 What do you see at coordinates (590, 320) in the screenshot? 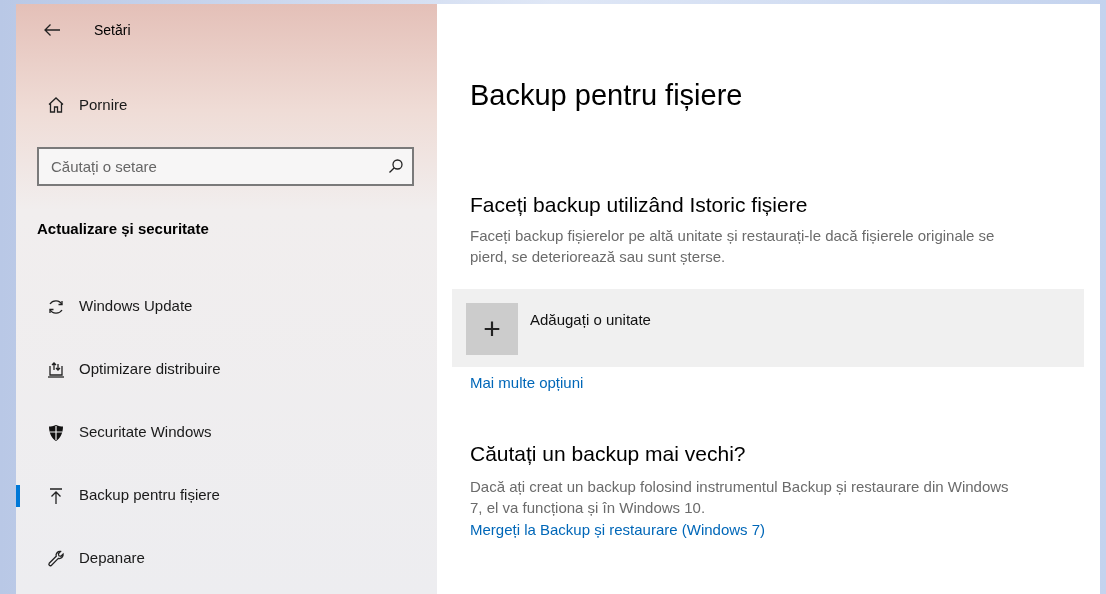
I see `add-drive-label: Adăugați o unitate` at bounding box center [590, 320].